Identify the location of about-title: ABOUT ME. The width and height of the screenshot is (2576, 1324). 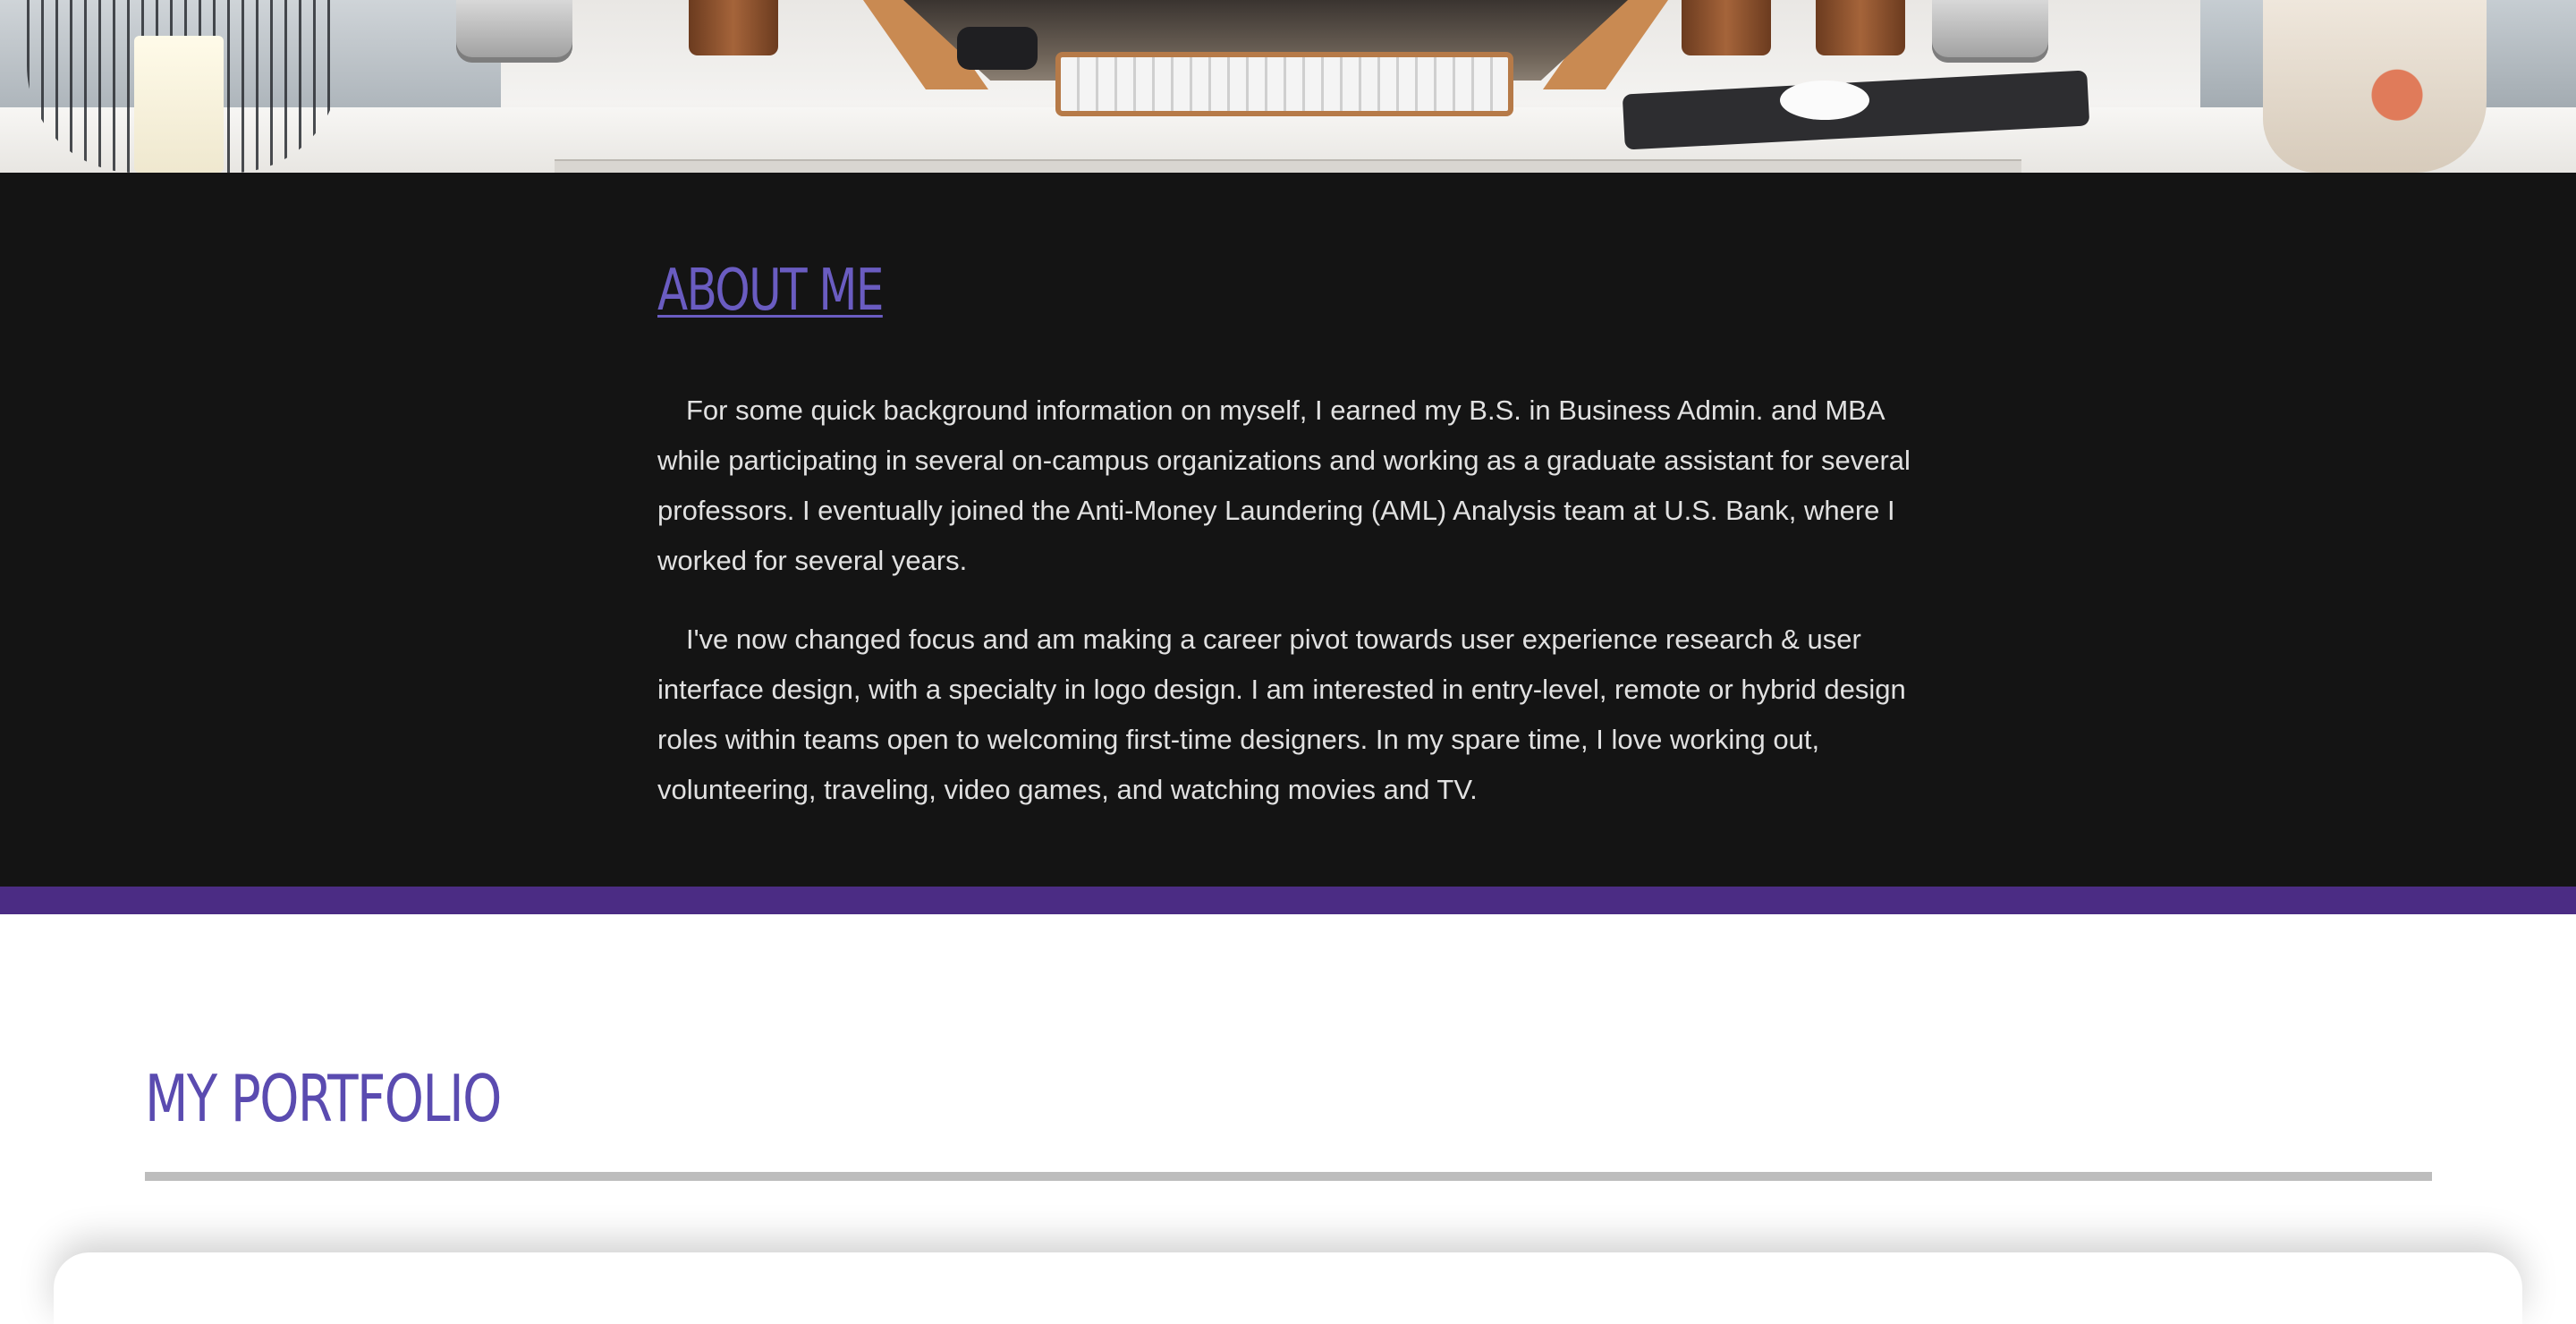
(770, 291).